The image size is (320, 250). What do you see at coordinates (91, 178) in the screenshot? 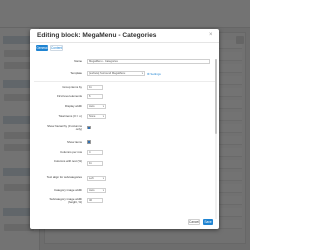
I see `text-align-select-value: Left` at bounding box center [91, 178].